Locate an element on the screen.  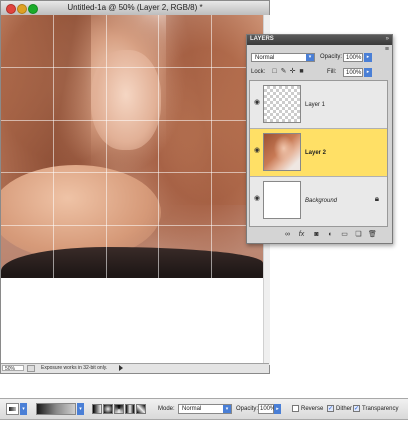
new-layer-icon: ❏ is located at coordinates (358, 234).